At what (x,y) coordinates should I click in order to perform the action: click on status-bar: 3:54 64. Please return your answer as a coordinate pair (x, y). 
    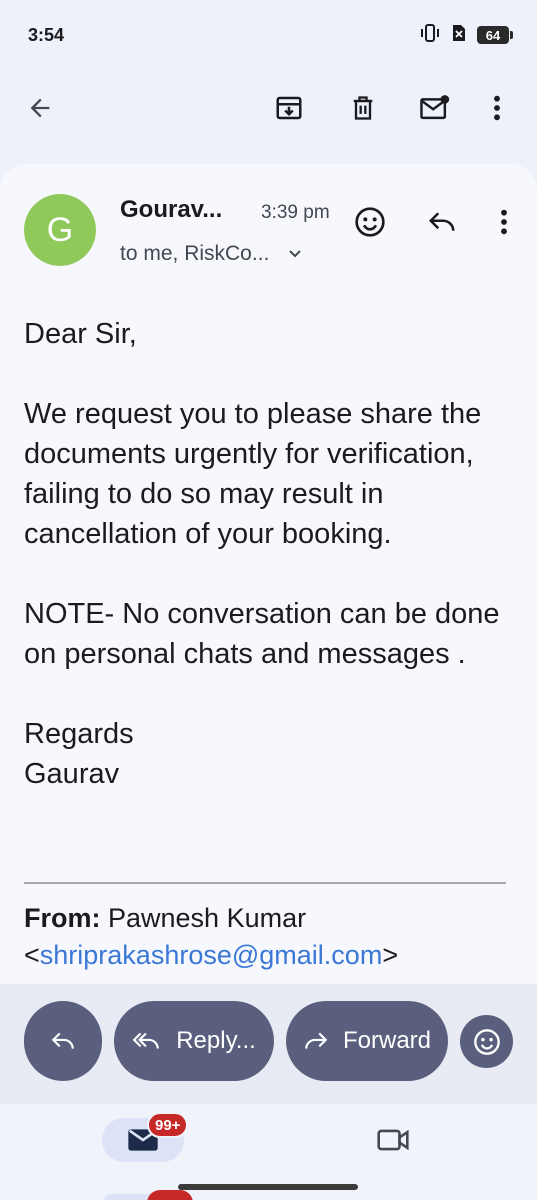
    Looking at the image, I should click on (268, 35).